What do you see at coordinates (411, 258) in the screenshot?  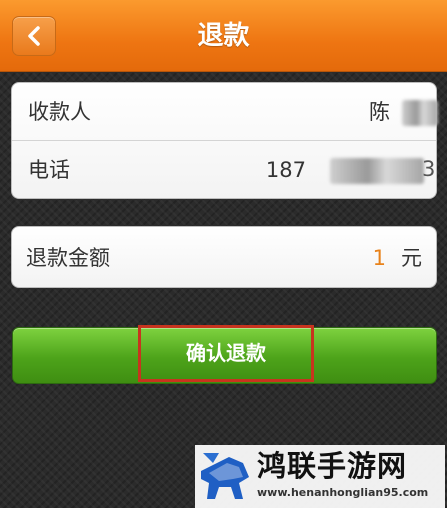 I see `refund-amount-unit: 元` at bounding box center [411, 258].